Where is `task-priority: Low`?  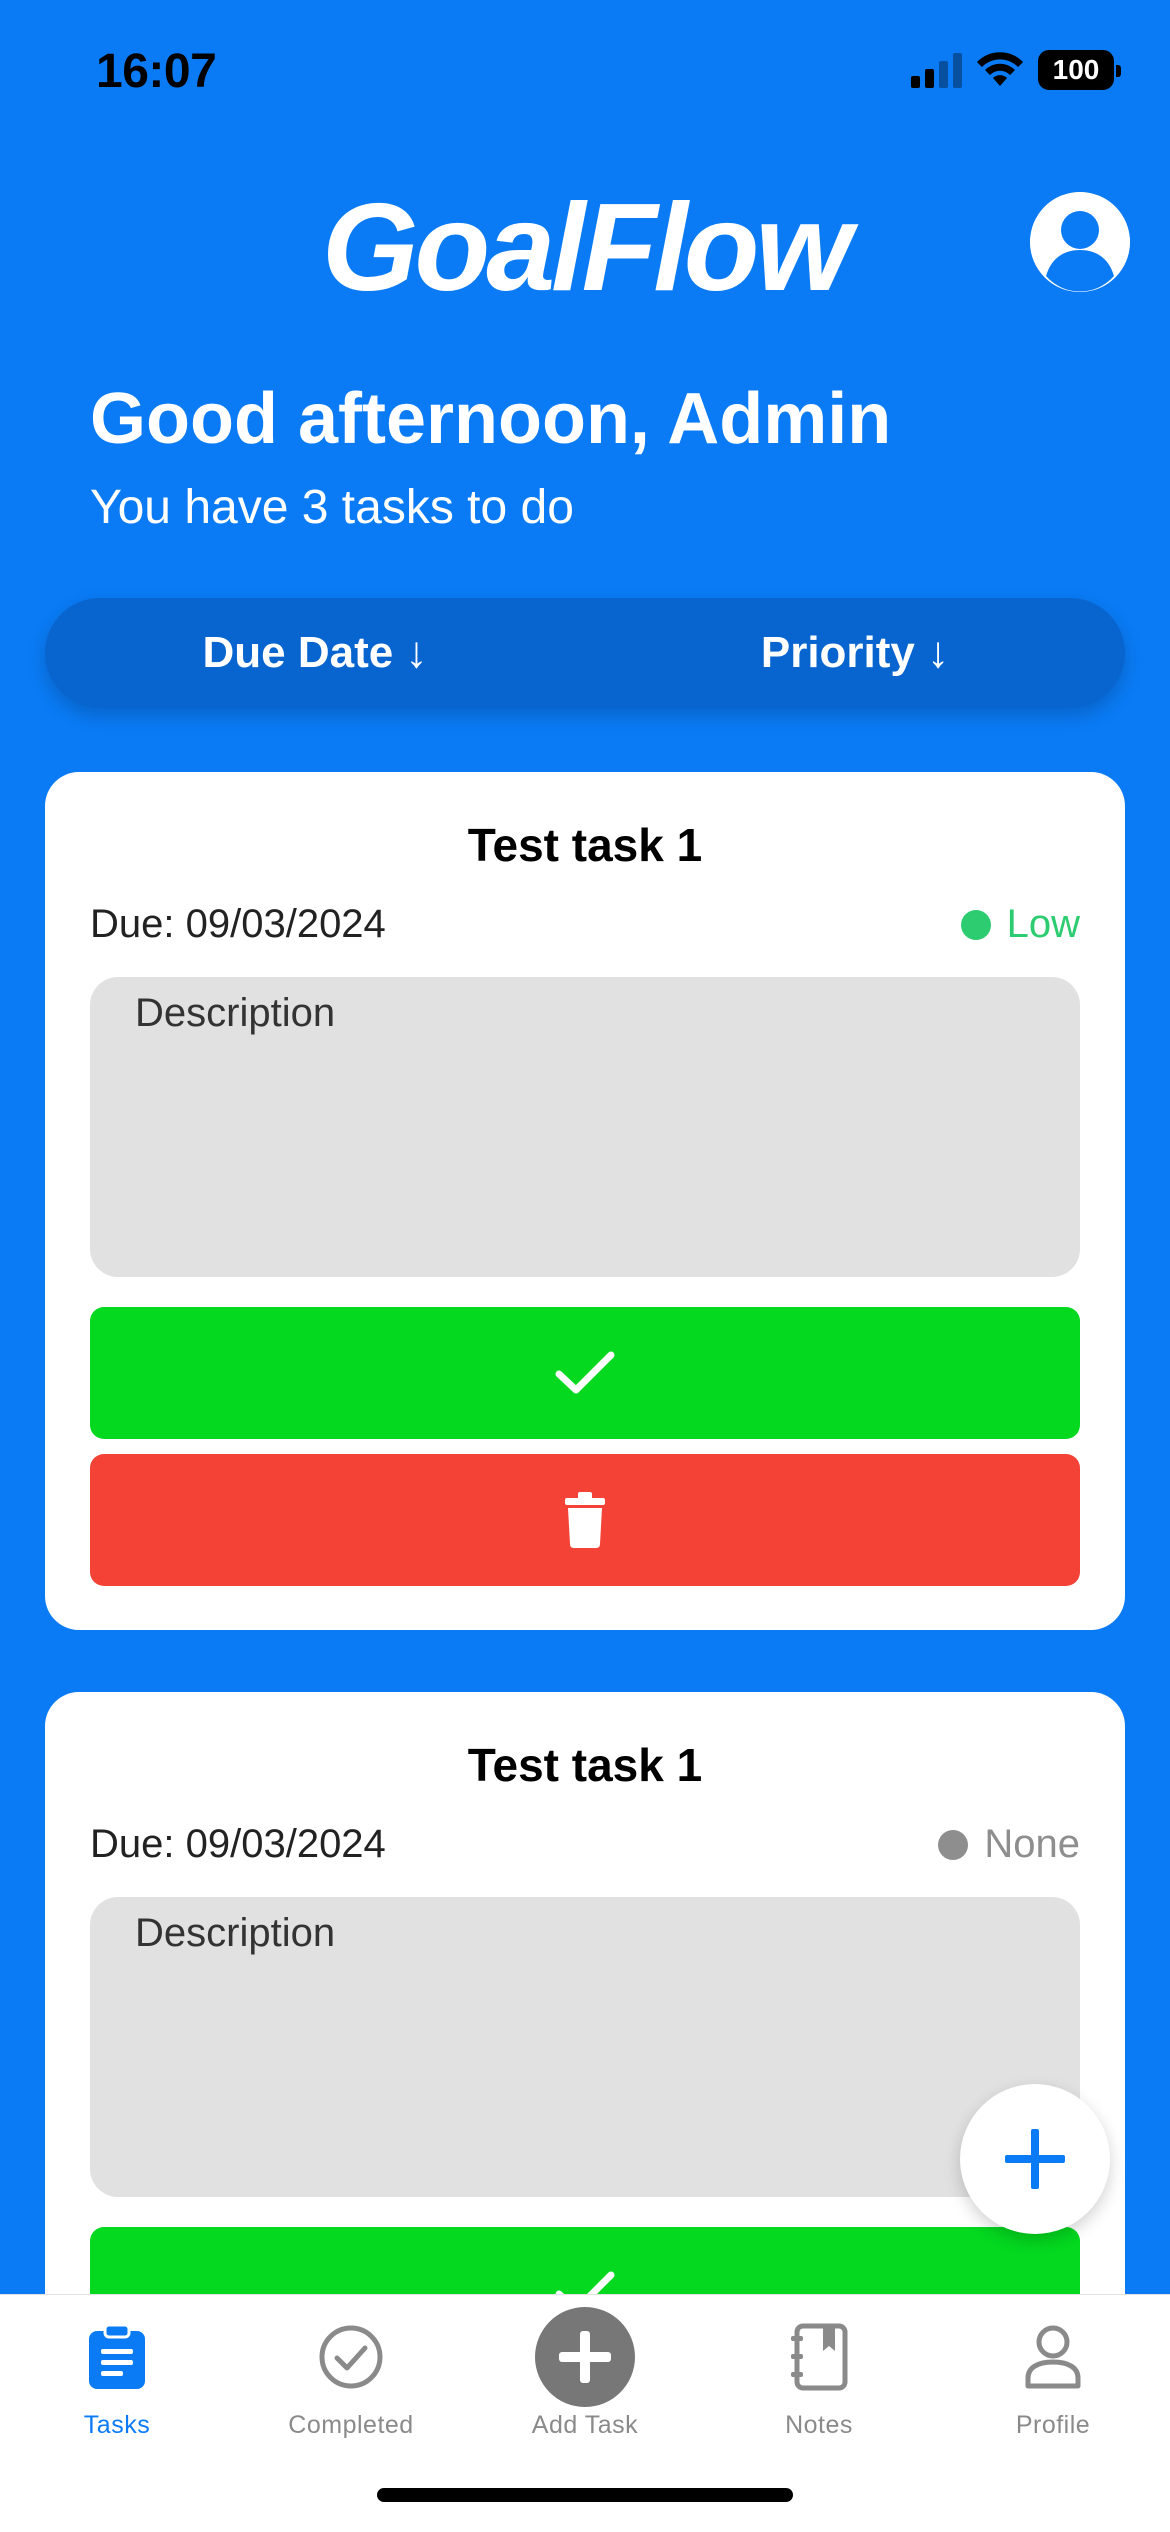 task-priority: Low is located at coordinates (1020, 924).